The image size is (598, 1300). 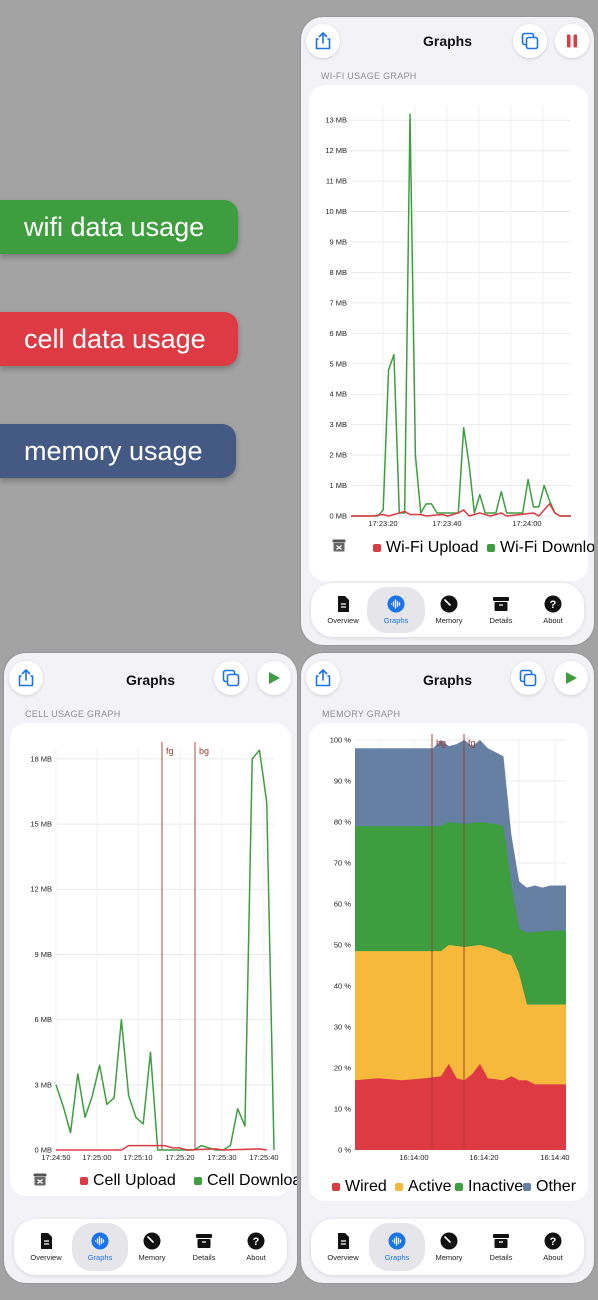 I want to click on y-tick-label: 8 MB, so click(x=338, y=272).